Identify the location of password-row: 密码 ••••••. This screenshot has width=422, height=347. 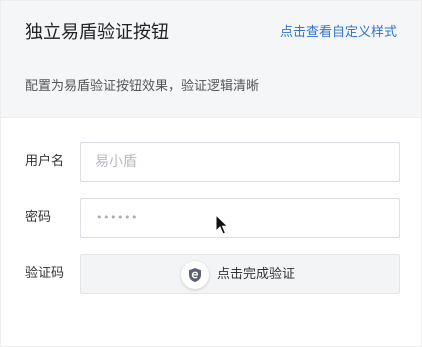
(211, 218).